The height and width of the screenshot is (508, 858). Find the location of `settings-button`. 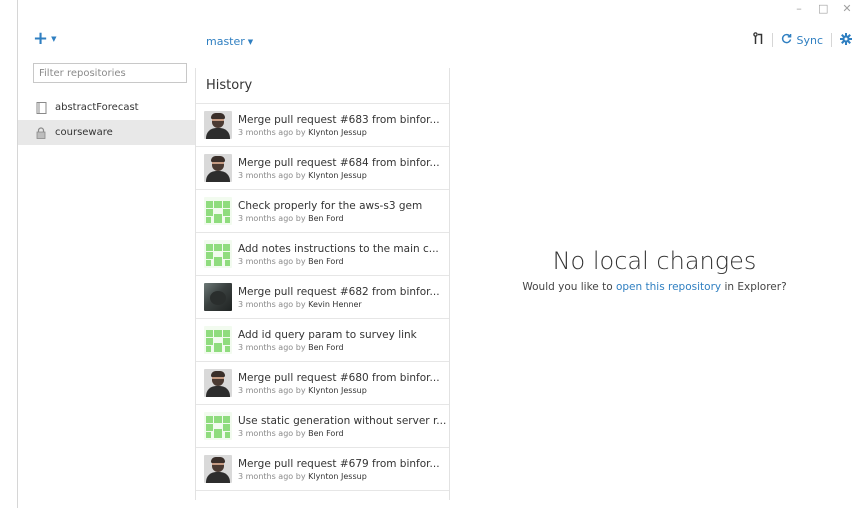

settings-button is located at coordinates (846, 40).